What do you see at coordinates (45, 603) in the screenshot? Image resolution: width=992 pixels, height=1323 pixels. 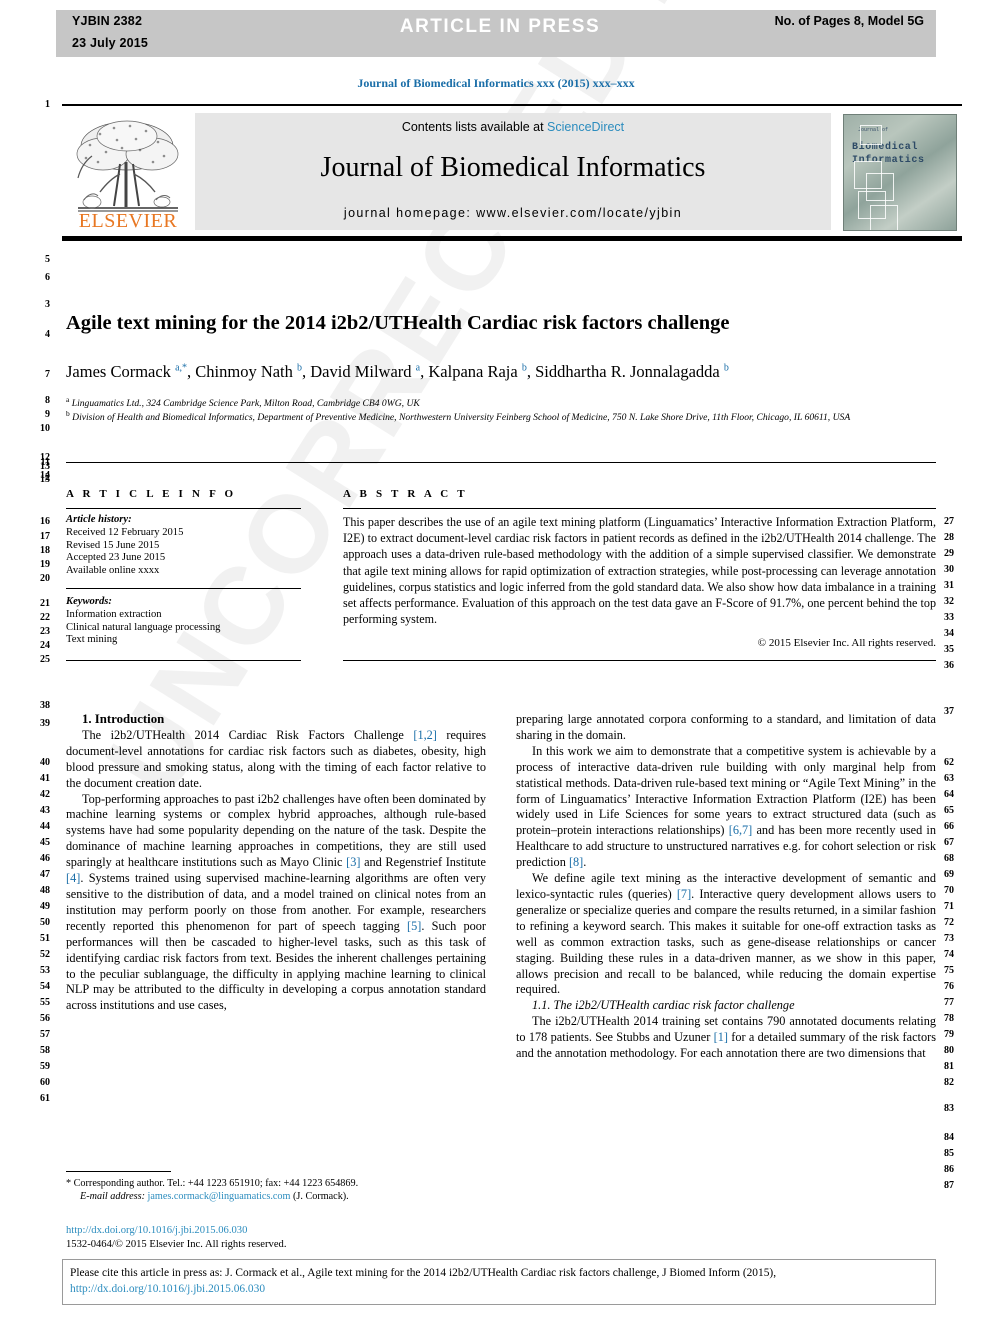 I see `line-number: 21` at bounding box center [45, 603].